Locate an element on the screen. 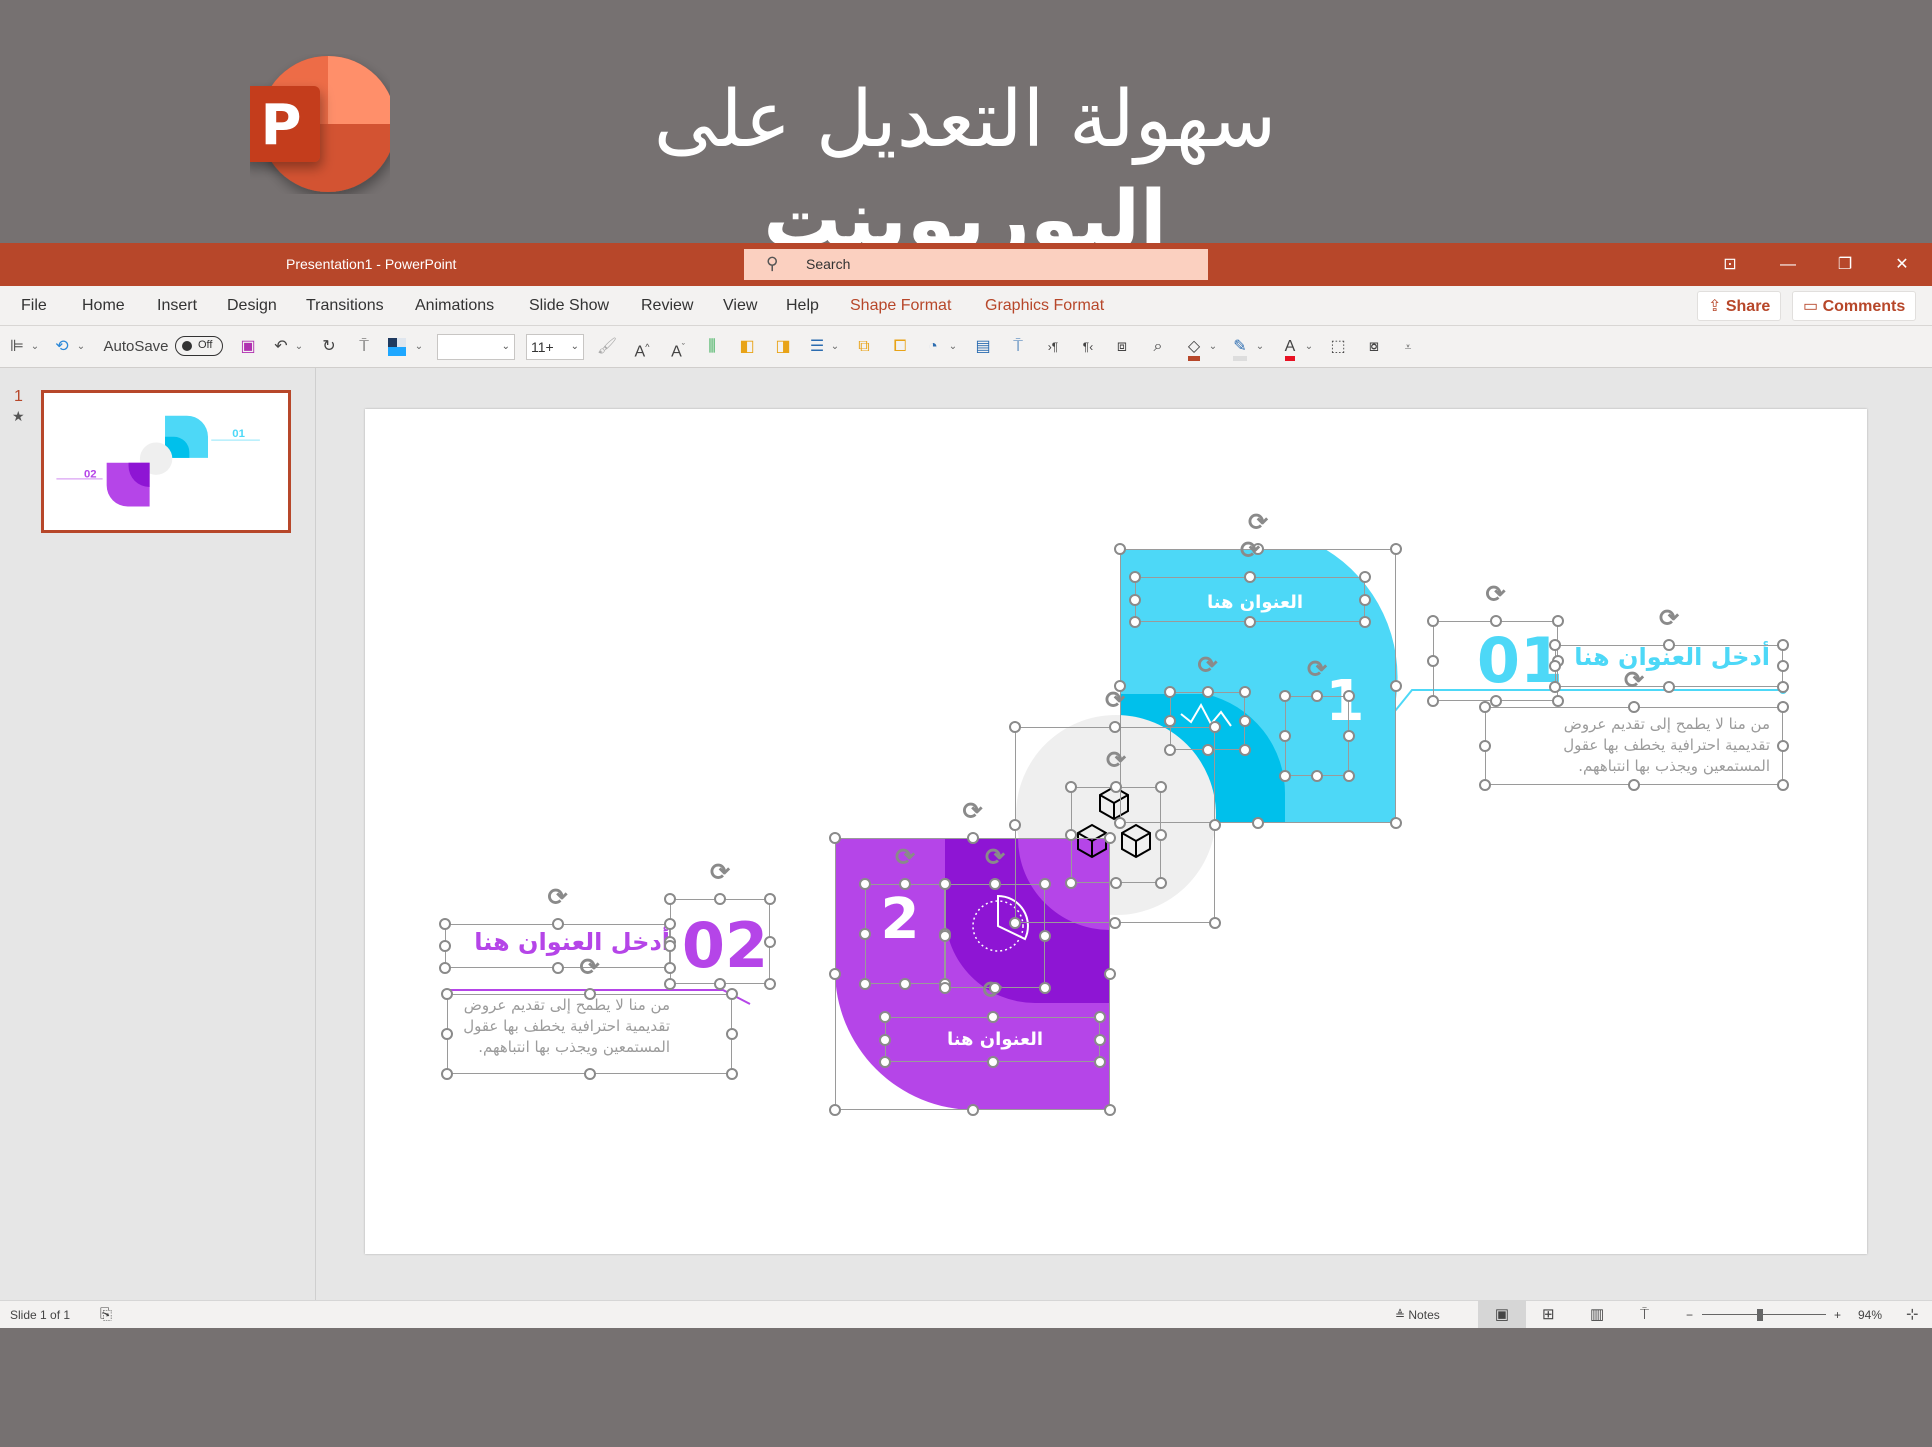 The height and width of the screenshot is (1447, 1932). zoom-slider-thumb is located at coordinates (1760, 1315).